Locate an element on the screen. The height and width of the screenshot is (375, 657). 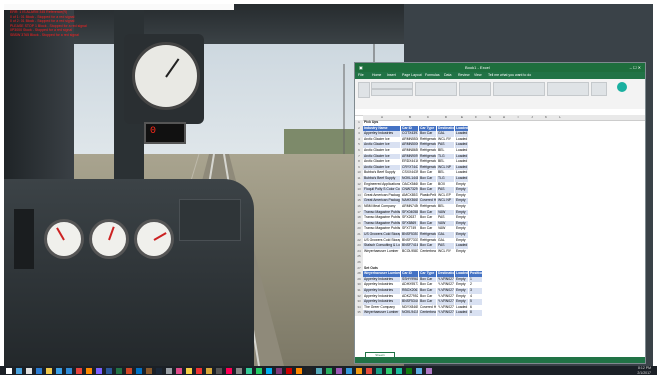
ribbon-tab-1: Home is located at coordinates (376, 75).